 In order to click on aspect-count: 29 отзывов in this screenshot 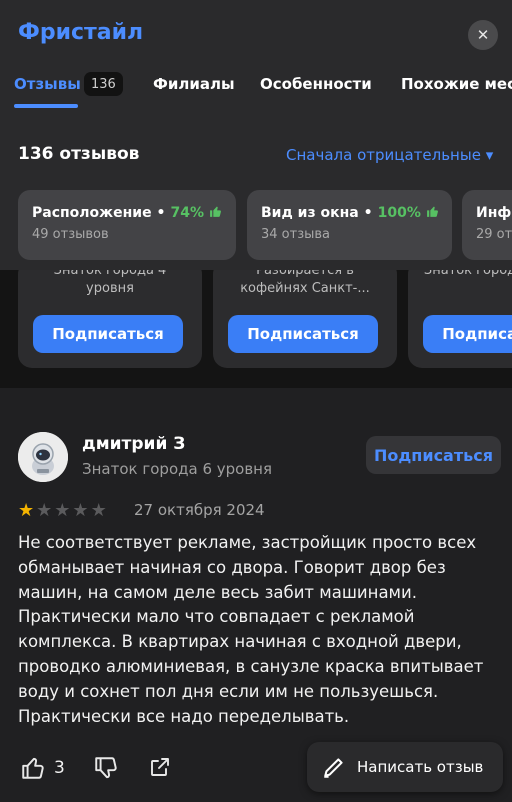, I will do `click(494, 234)`.